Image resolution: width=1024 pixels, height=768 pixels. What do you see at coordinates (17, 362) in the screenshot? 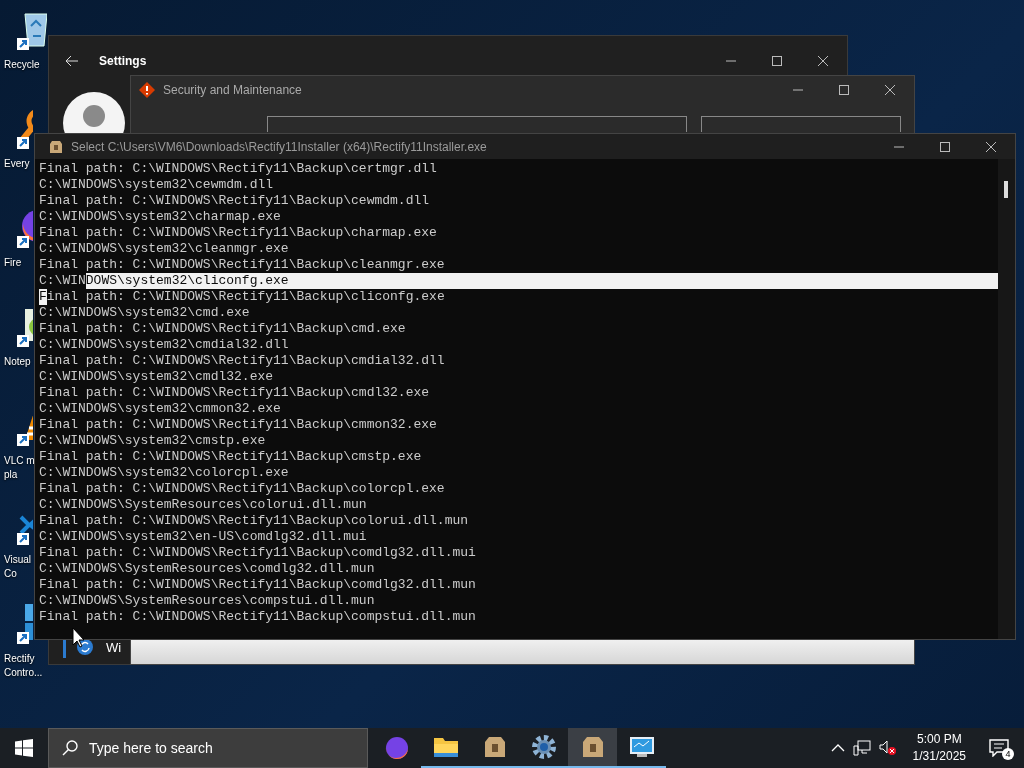
I see `icon-label: Notep` at bounding box center [17, 362].